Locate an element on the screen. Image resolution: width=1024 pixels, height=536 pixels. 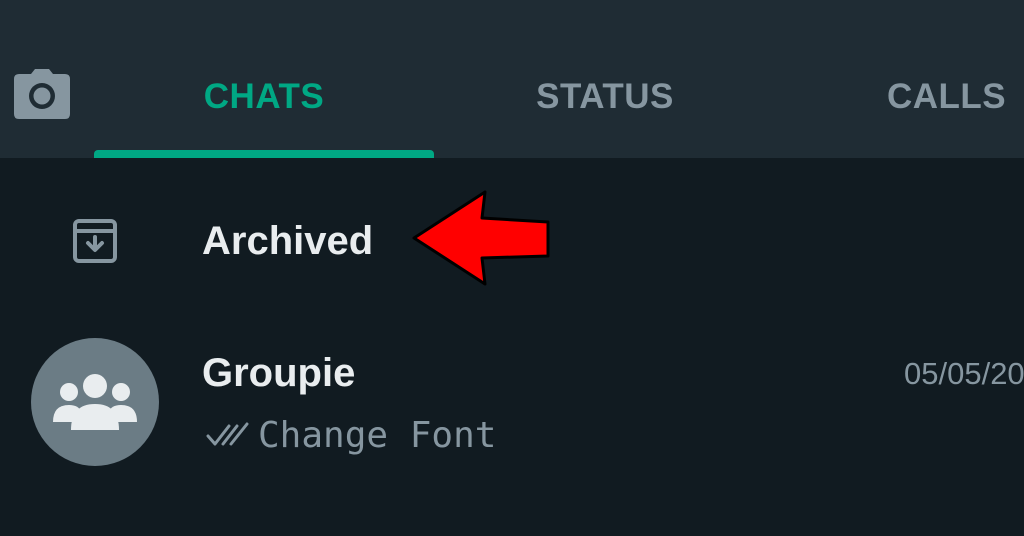
archive-box-icon is located at coordinates (95, 241).